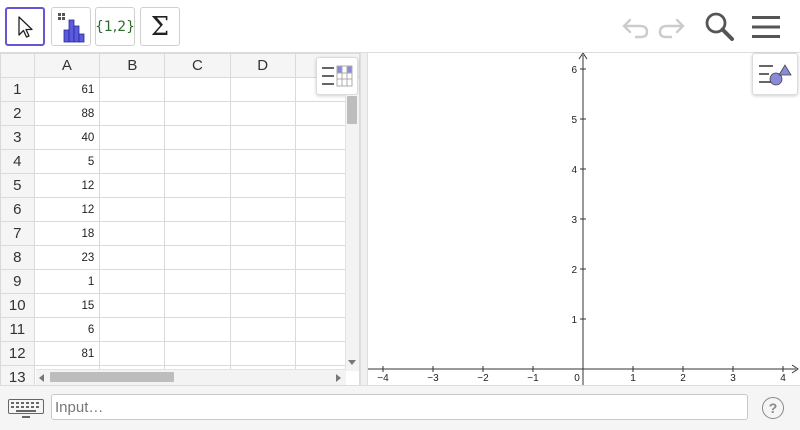  I want to click on sum-tool-button: Σ, so click(160, 26).